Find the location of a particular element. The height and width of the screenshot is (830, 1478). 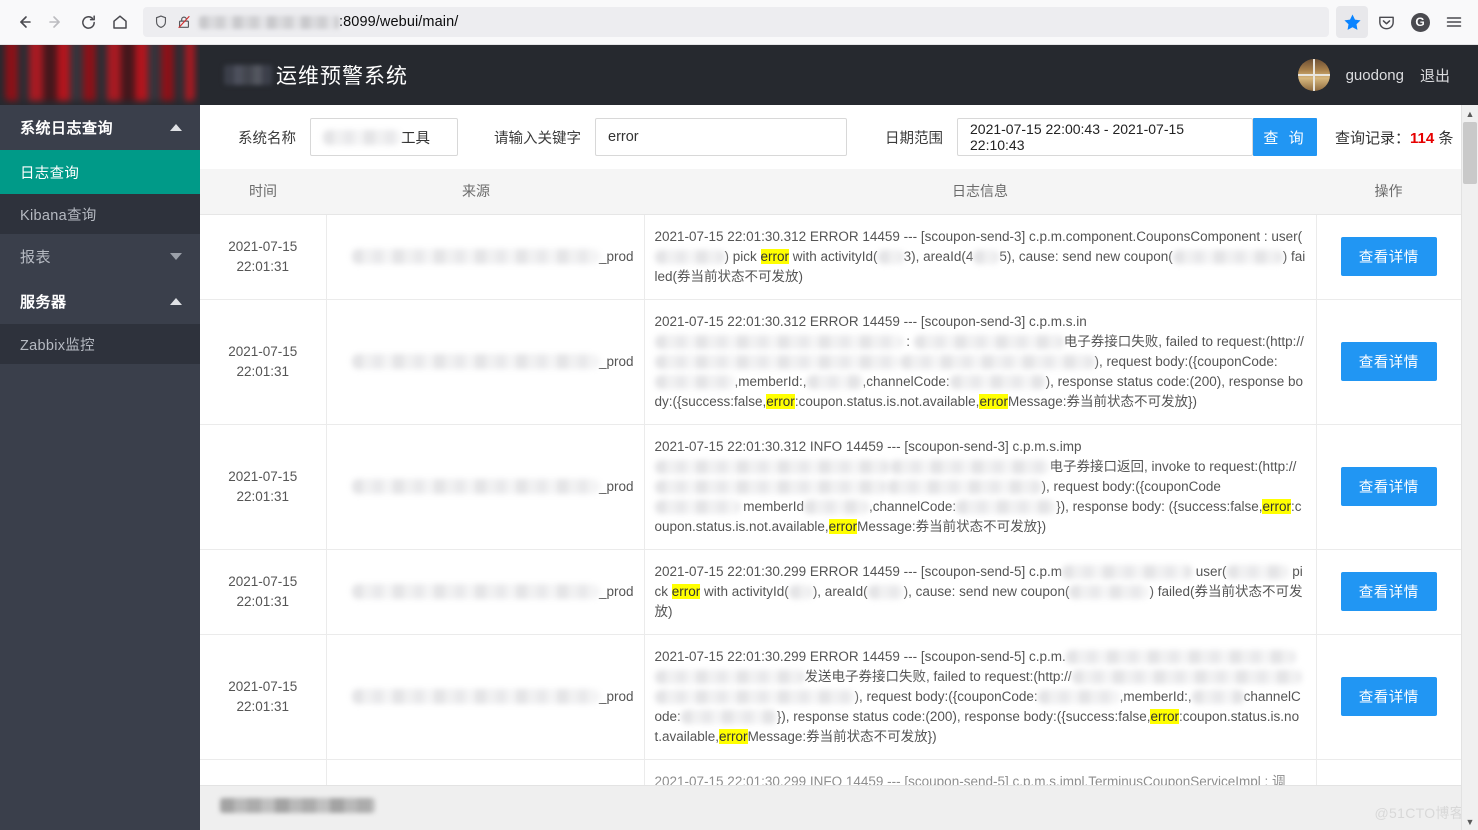

account-avatar-icon: G is located at coordinates (1420, 22).